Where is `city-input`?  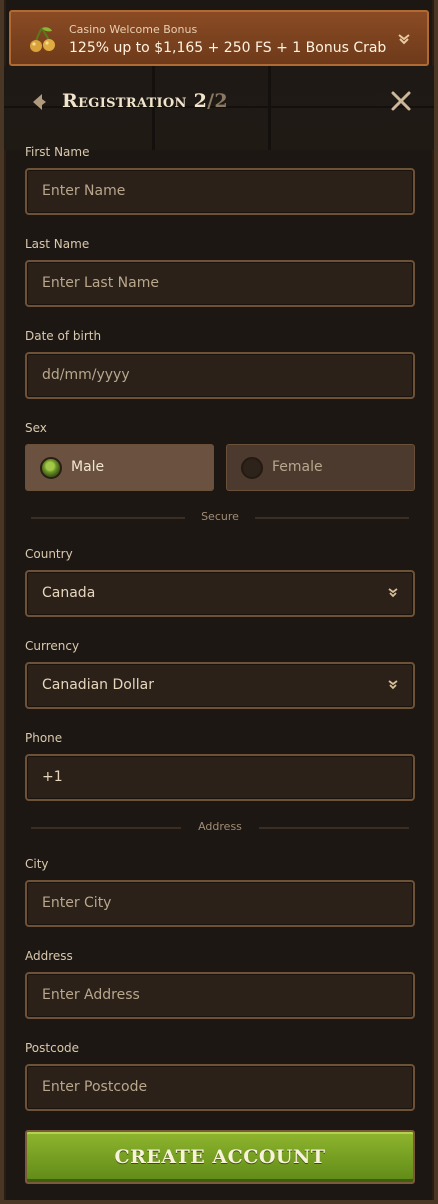
city-input is located at coordinates (212, 903).